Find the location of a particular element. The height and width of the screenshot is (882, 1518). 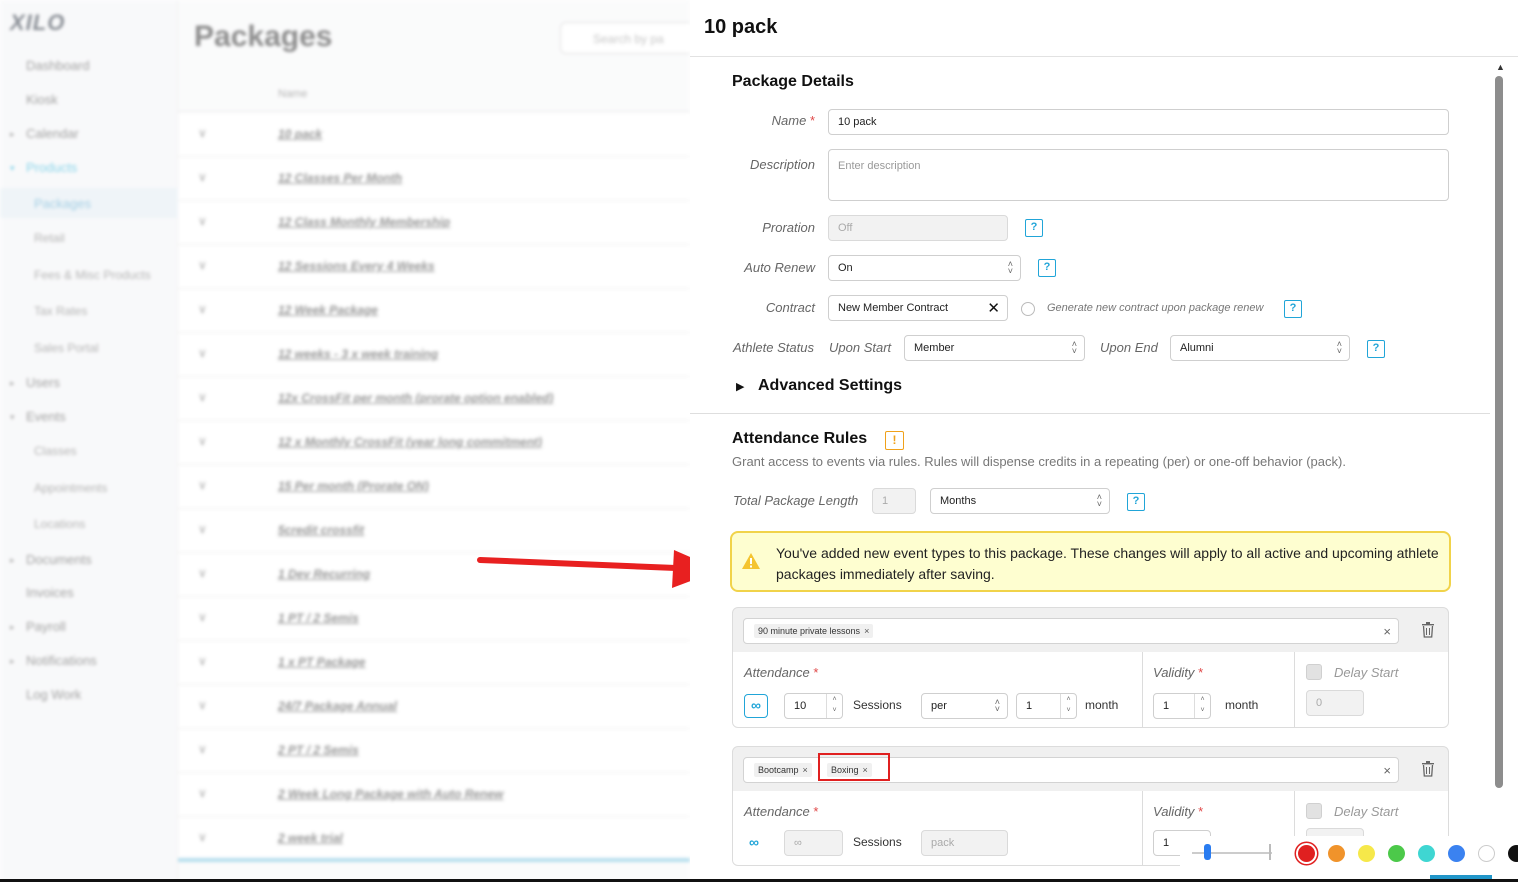

package-name-link: 1 x PT Package is located at coordinates (321, 662).